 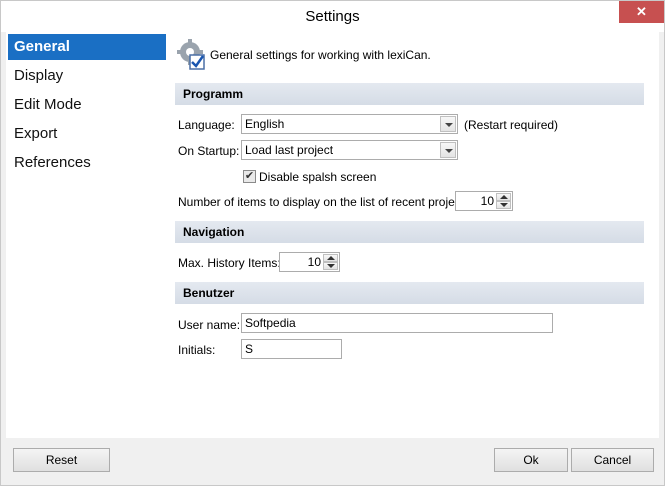 What do you see at coordinates (531, 460) in the screenshot?
I see `ok-button: Ok` at bounding box center [531, 460].